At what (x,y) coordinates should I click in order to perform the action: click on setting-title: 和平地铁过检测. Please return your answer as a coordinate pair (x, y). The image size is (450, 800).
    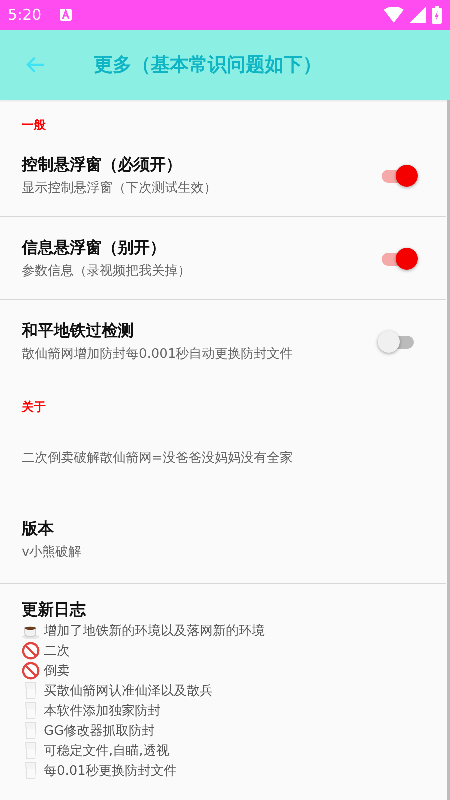
    Looking at the image, I should click on (78, 331).